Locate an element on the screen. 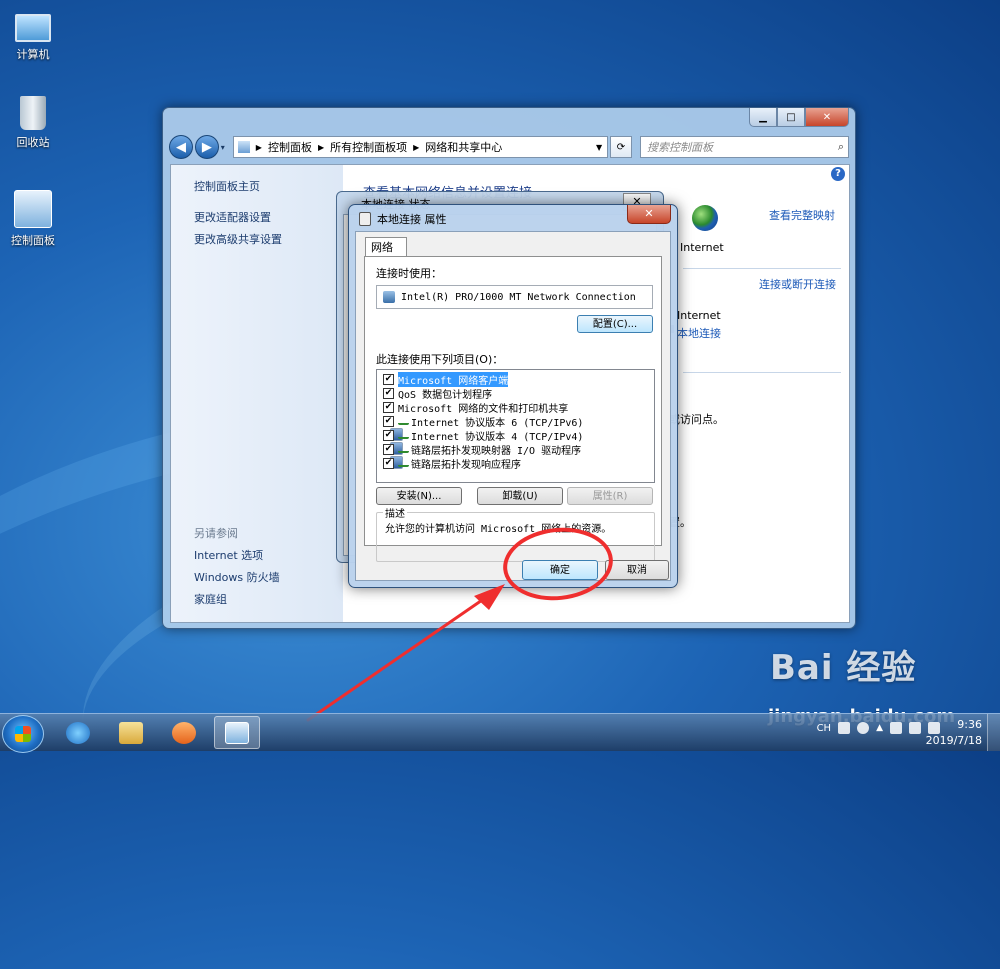 The width and height of the screenshot is (1000, 969). system-tray: CH ▲ is located at coordinates (878, 728).